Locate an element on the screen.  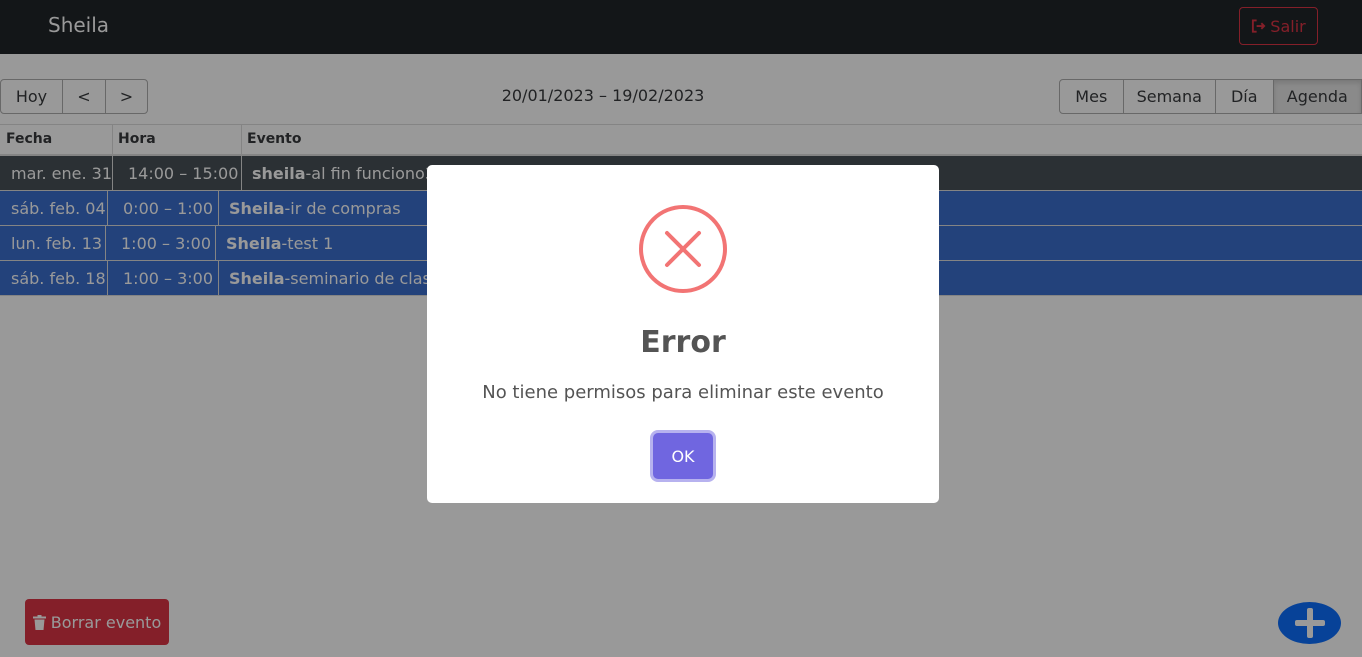
dialog-title: Error is located at coordinates (683, 342).